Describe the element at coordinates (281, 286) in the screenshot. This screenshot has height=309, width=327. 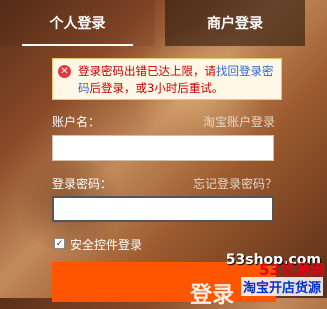
I see `watermark-subtitle: 淘宝开店货源` at that location.